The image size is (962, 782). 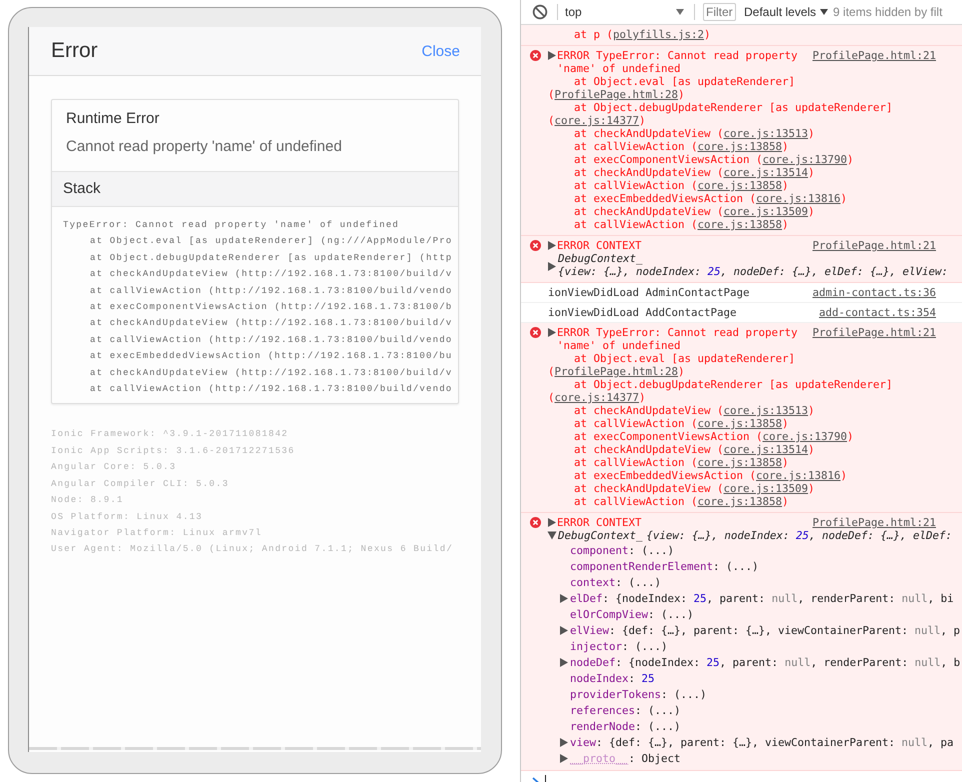 What do you see at coordinates (786, 12) in the screenshot?
I see `levels-select: Default levels` at bounding box center [786, 12].